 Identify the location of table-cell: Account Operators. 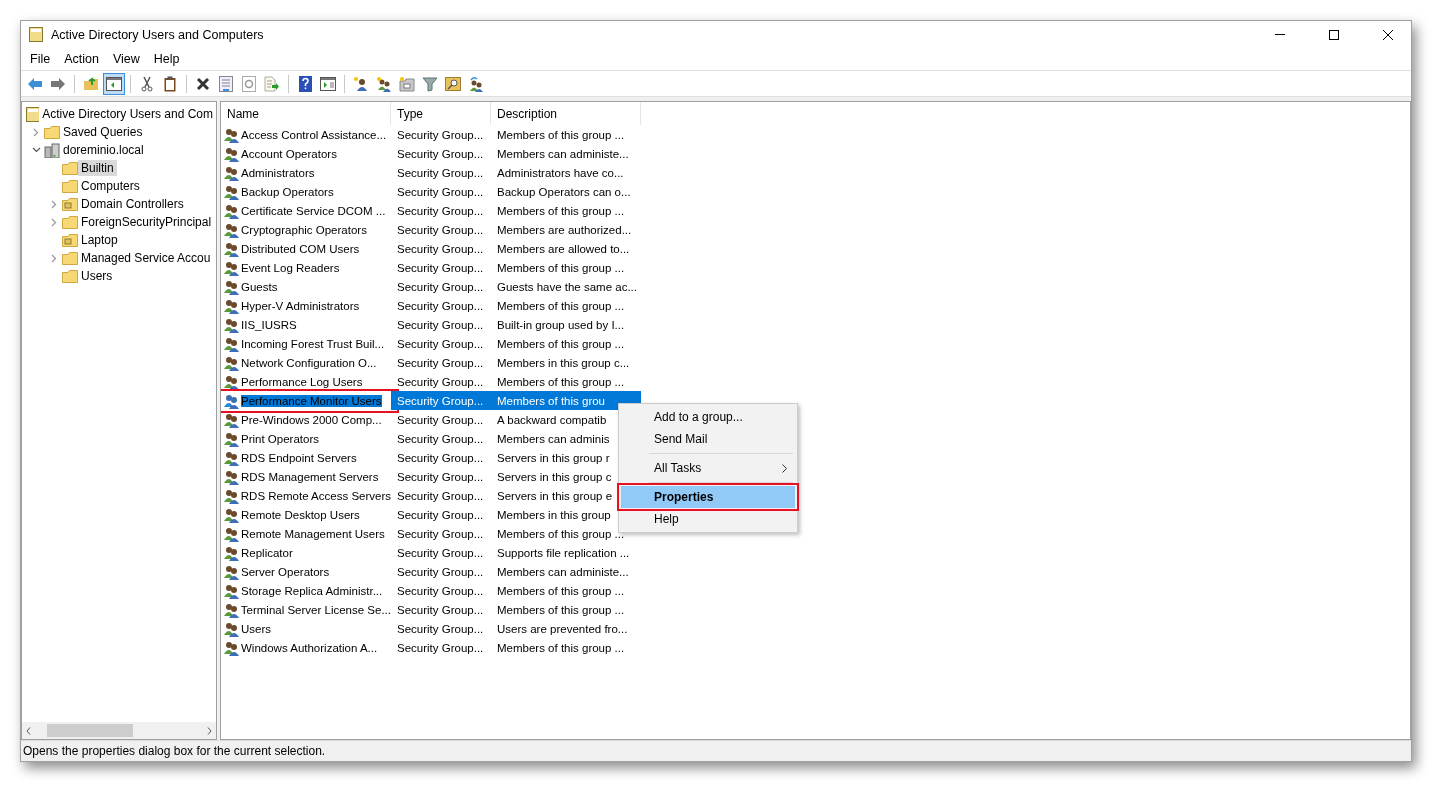
(289, 153).